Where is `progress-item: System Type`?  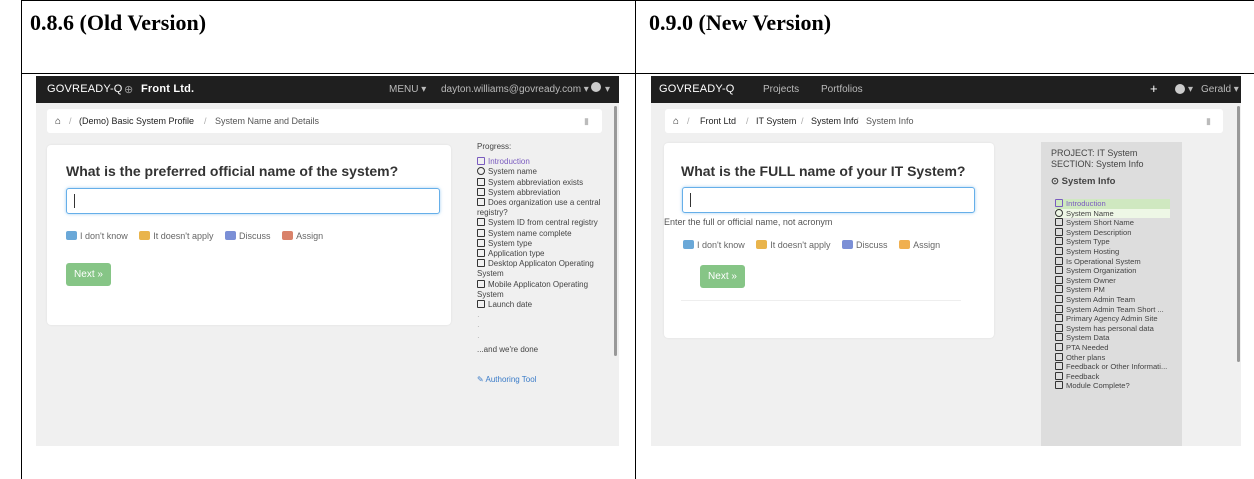 progress-item: System Type is located at coordinates (1112, 242).